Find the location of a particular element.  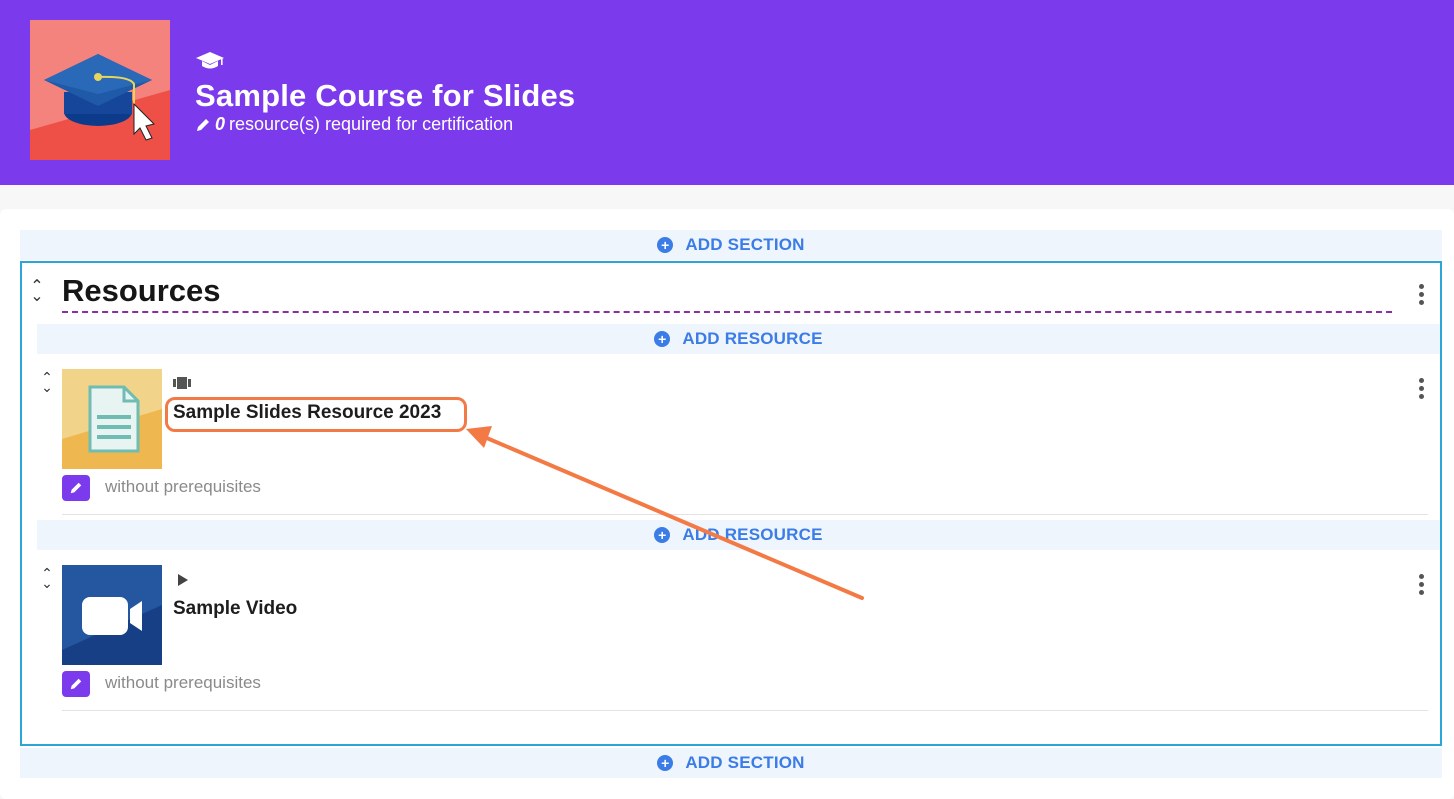

highlight-box is located at coordinates (316, 414).